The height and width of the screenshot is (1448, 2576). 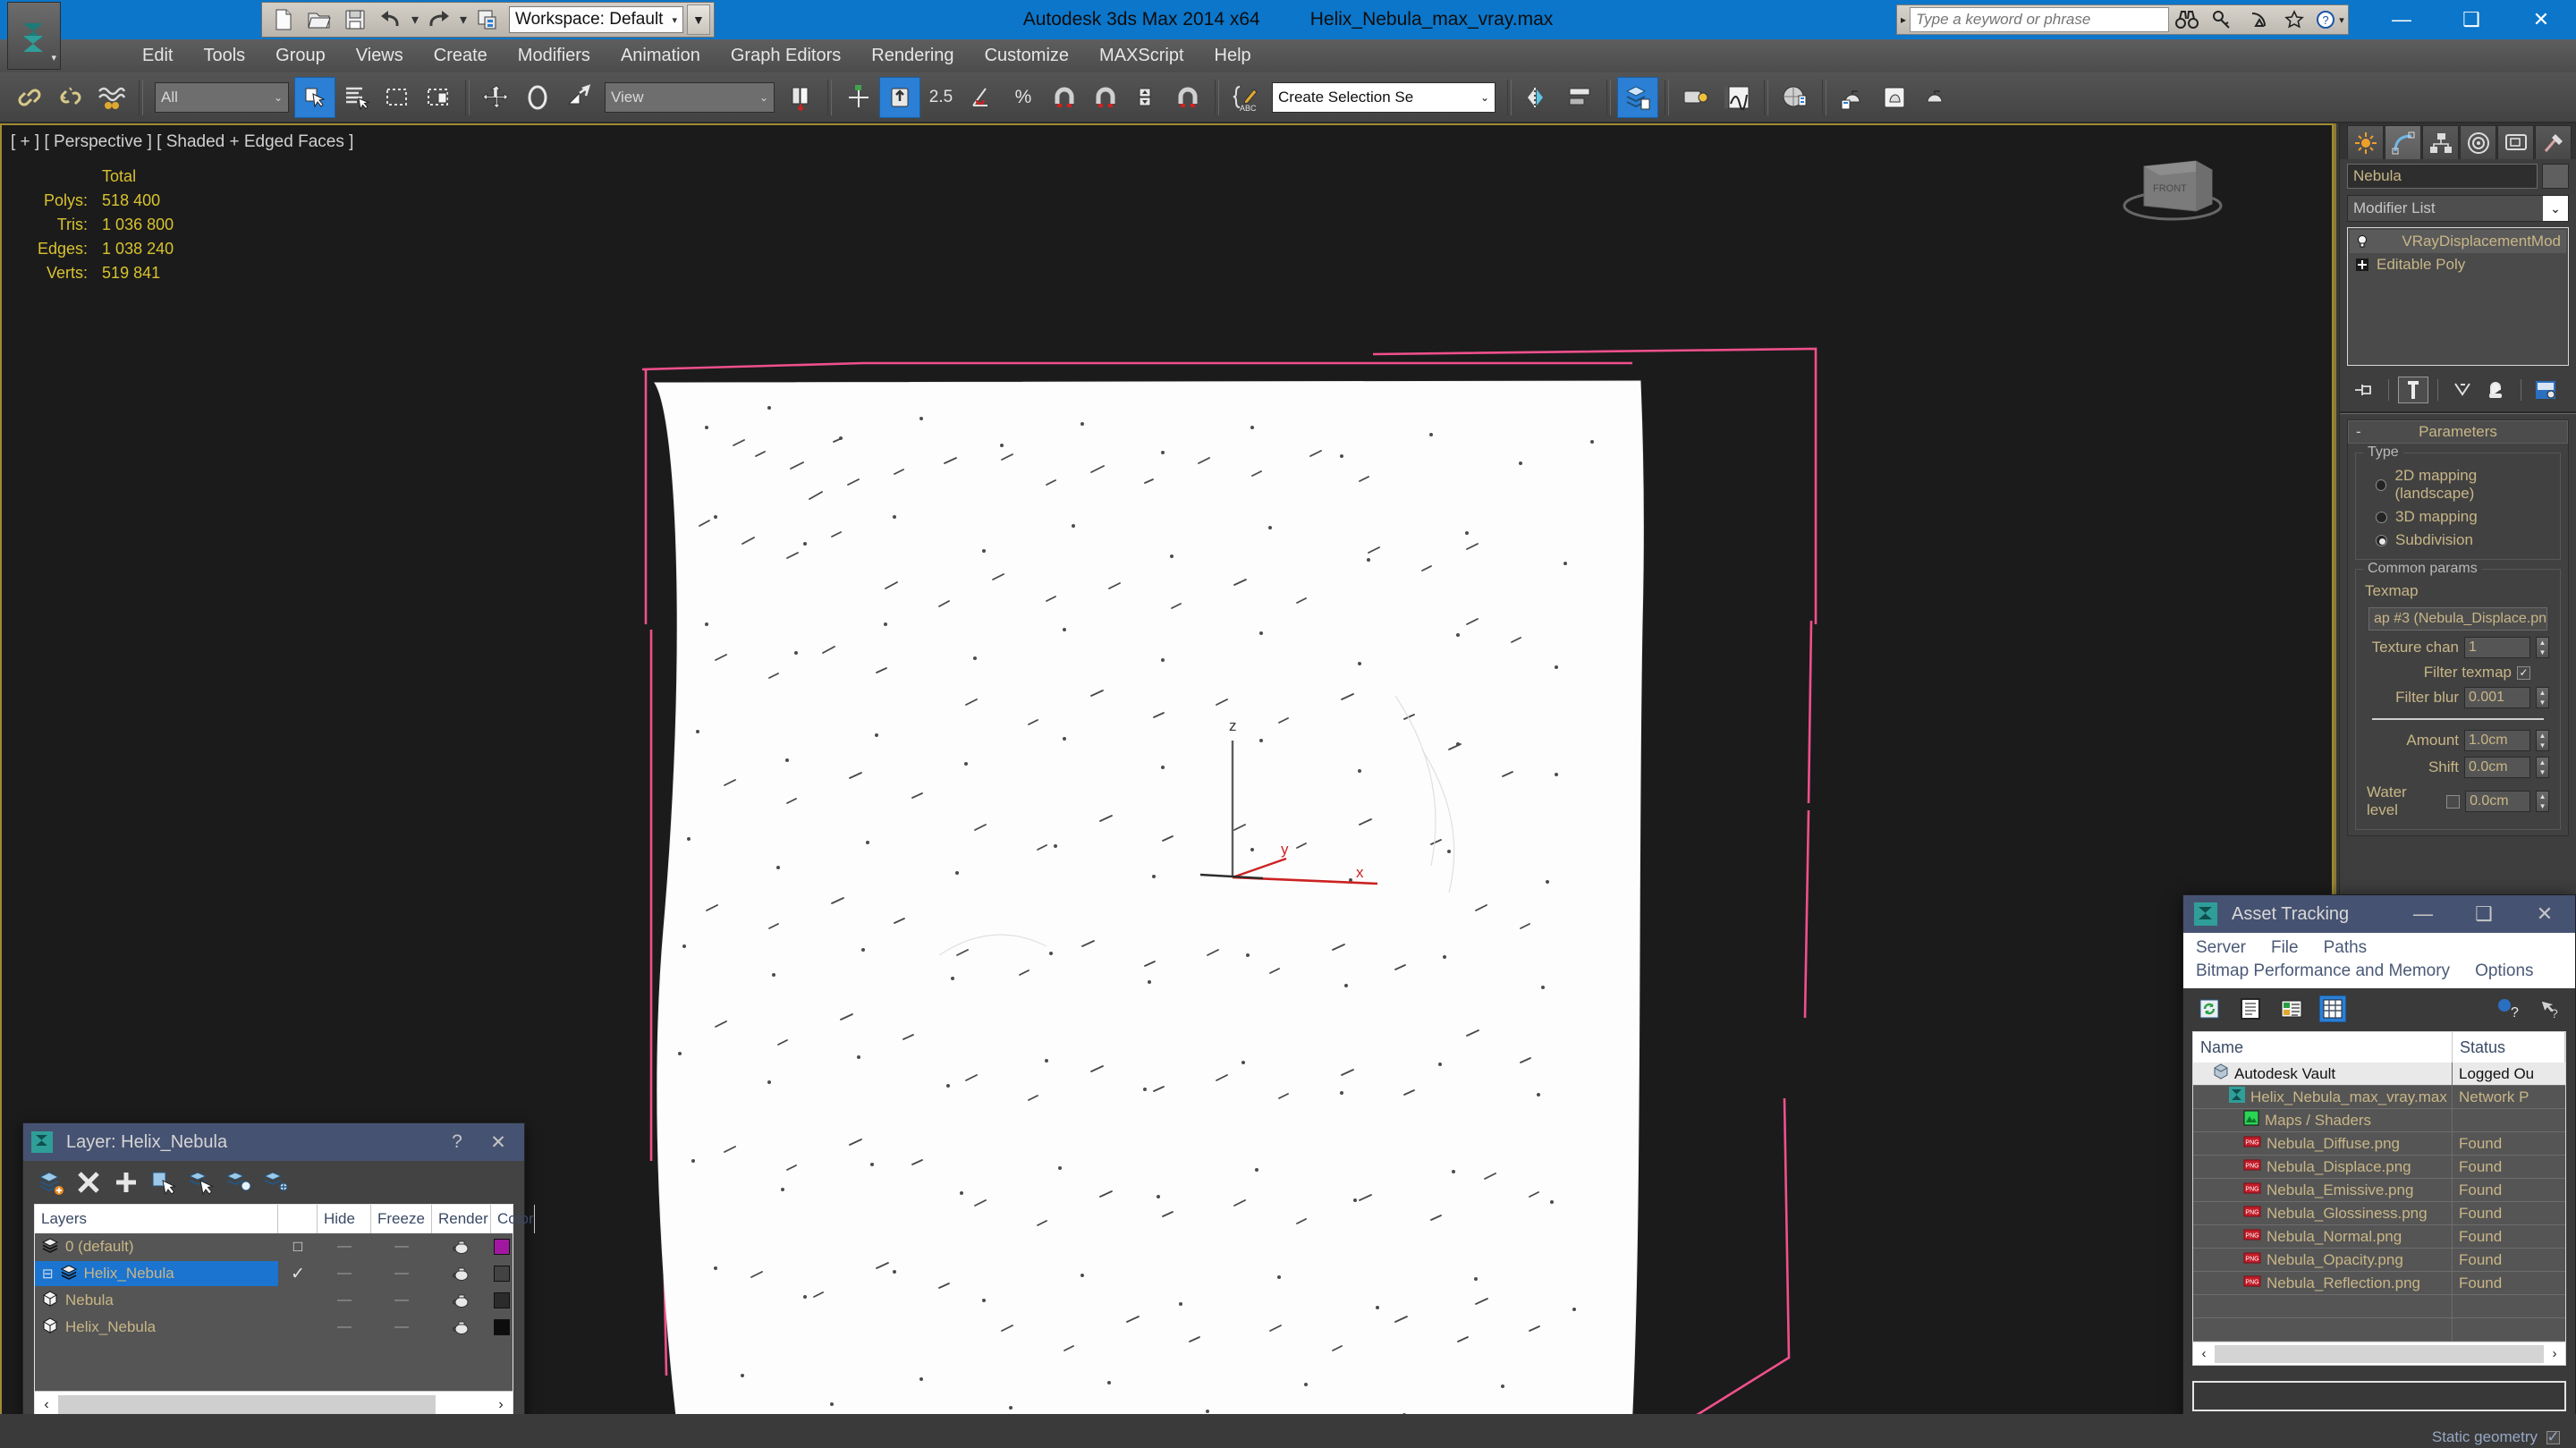 I want to click on use-pivot-center-icon, so click(x=800, y=97).